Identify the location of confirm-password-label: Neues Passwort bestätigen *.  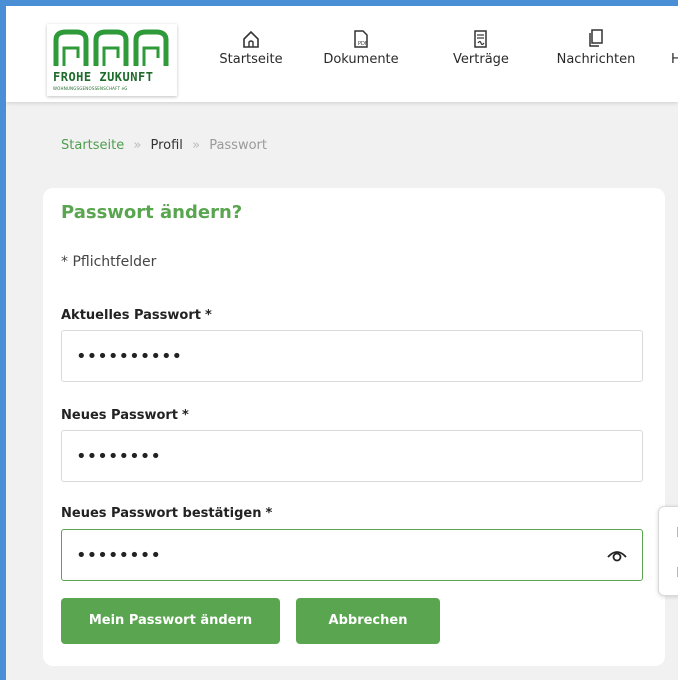
(166, 513).